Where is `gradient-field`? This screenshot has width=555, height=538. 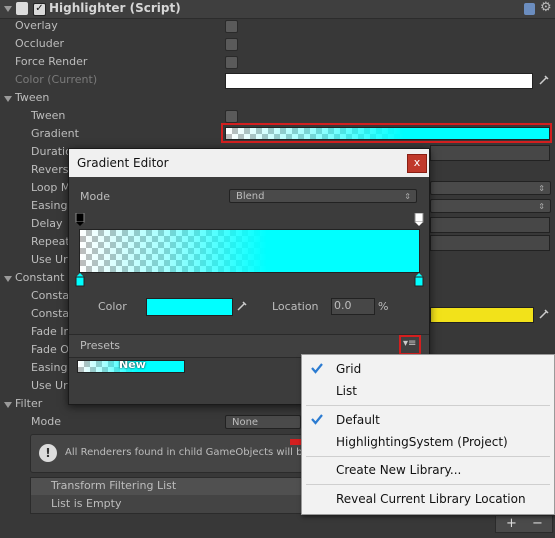 gradient-field is located at coordinates (387, 133).